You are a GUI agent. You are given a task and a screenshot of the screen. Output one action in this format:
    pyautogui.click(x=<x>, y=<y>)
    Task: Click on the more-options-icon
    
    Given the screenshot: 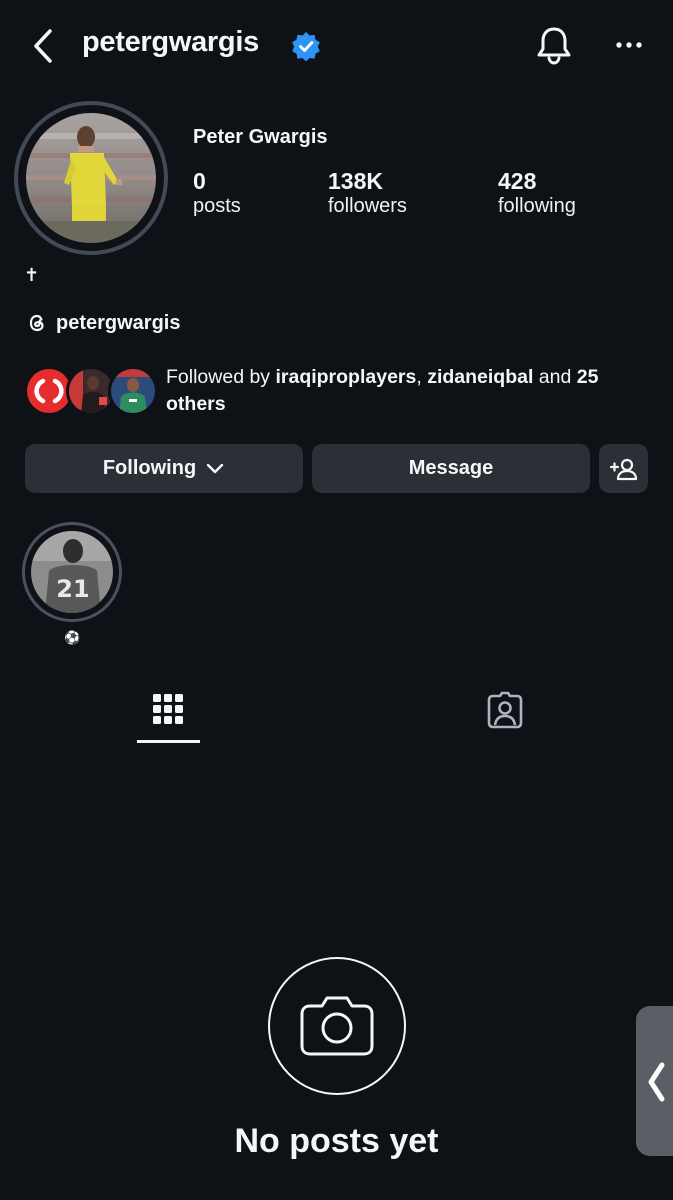 What is the action you would take?
    pyautogui.click(x=629, y=45)
    